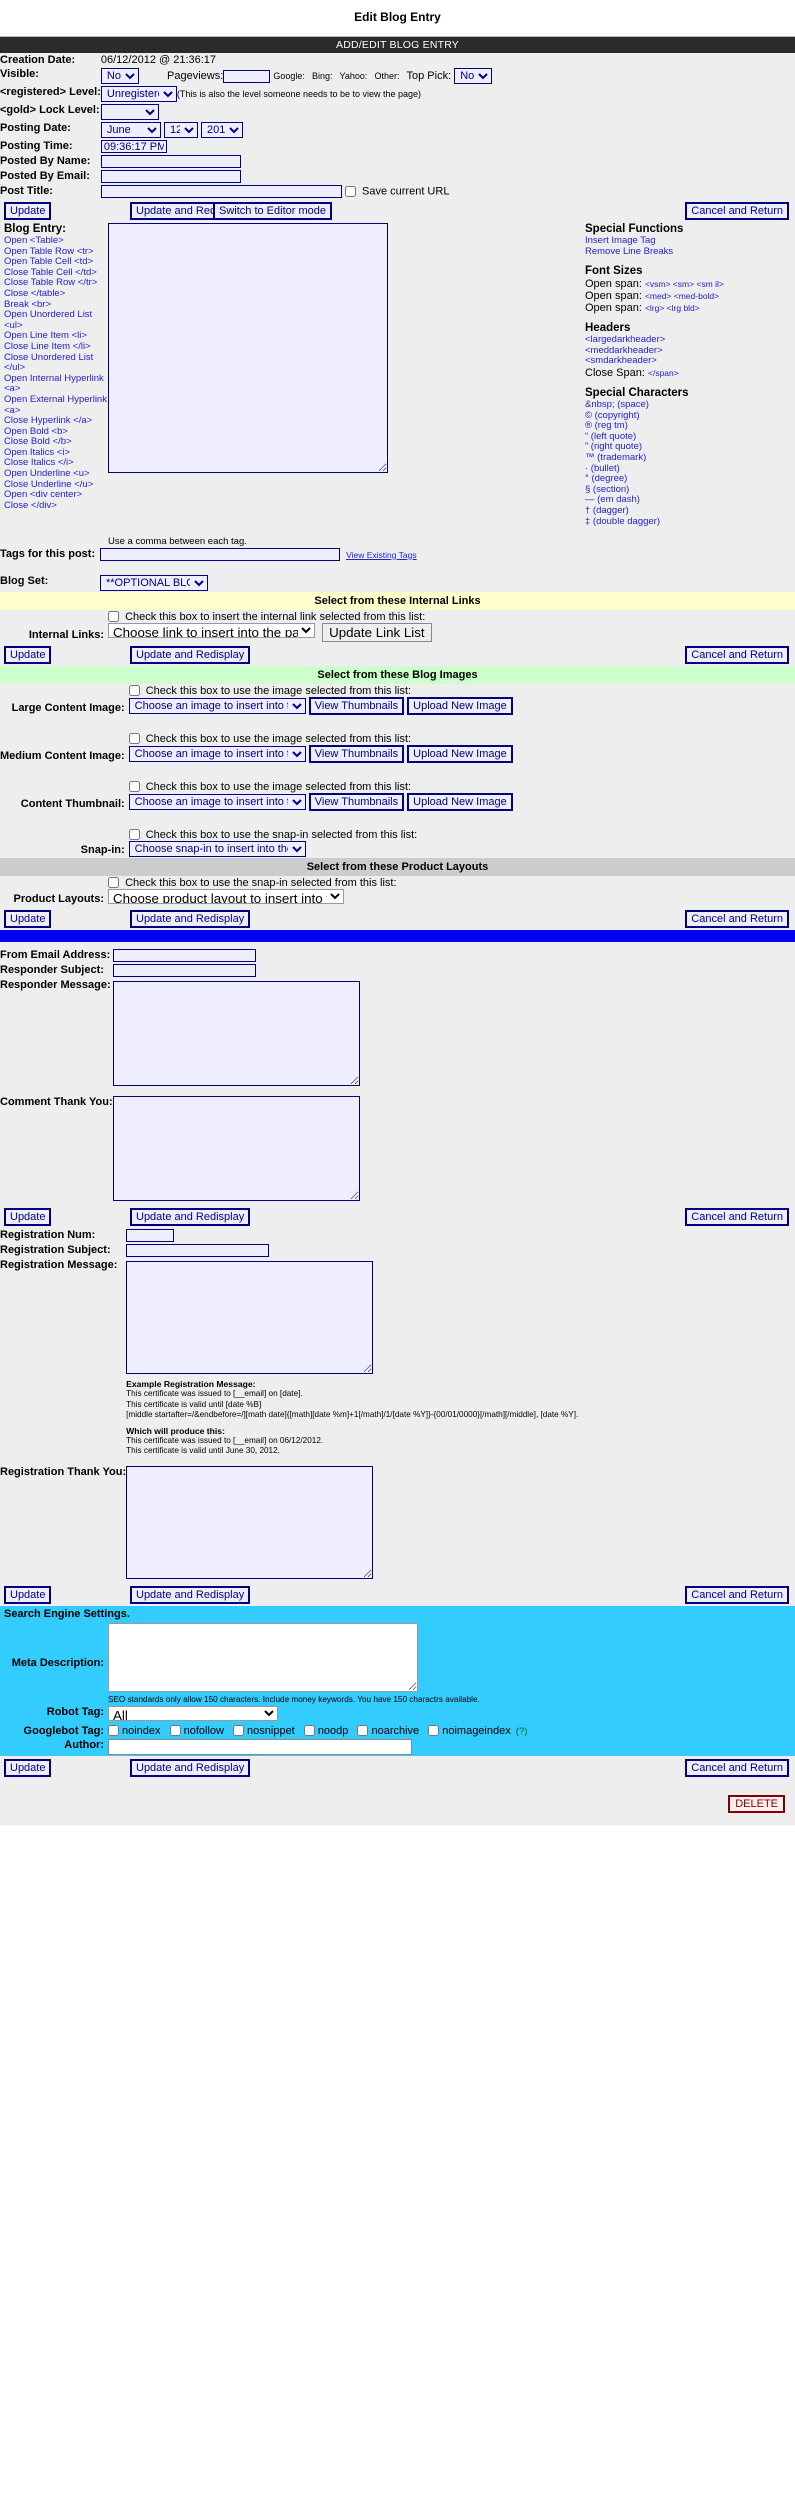 This screenshot has height=2500, width=795. What do you see at coordinates (180, 130) in the screenshot?
I see `posting-day-select: 12` at bounding box center [180, 130].